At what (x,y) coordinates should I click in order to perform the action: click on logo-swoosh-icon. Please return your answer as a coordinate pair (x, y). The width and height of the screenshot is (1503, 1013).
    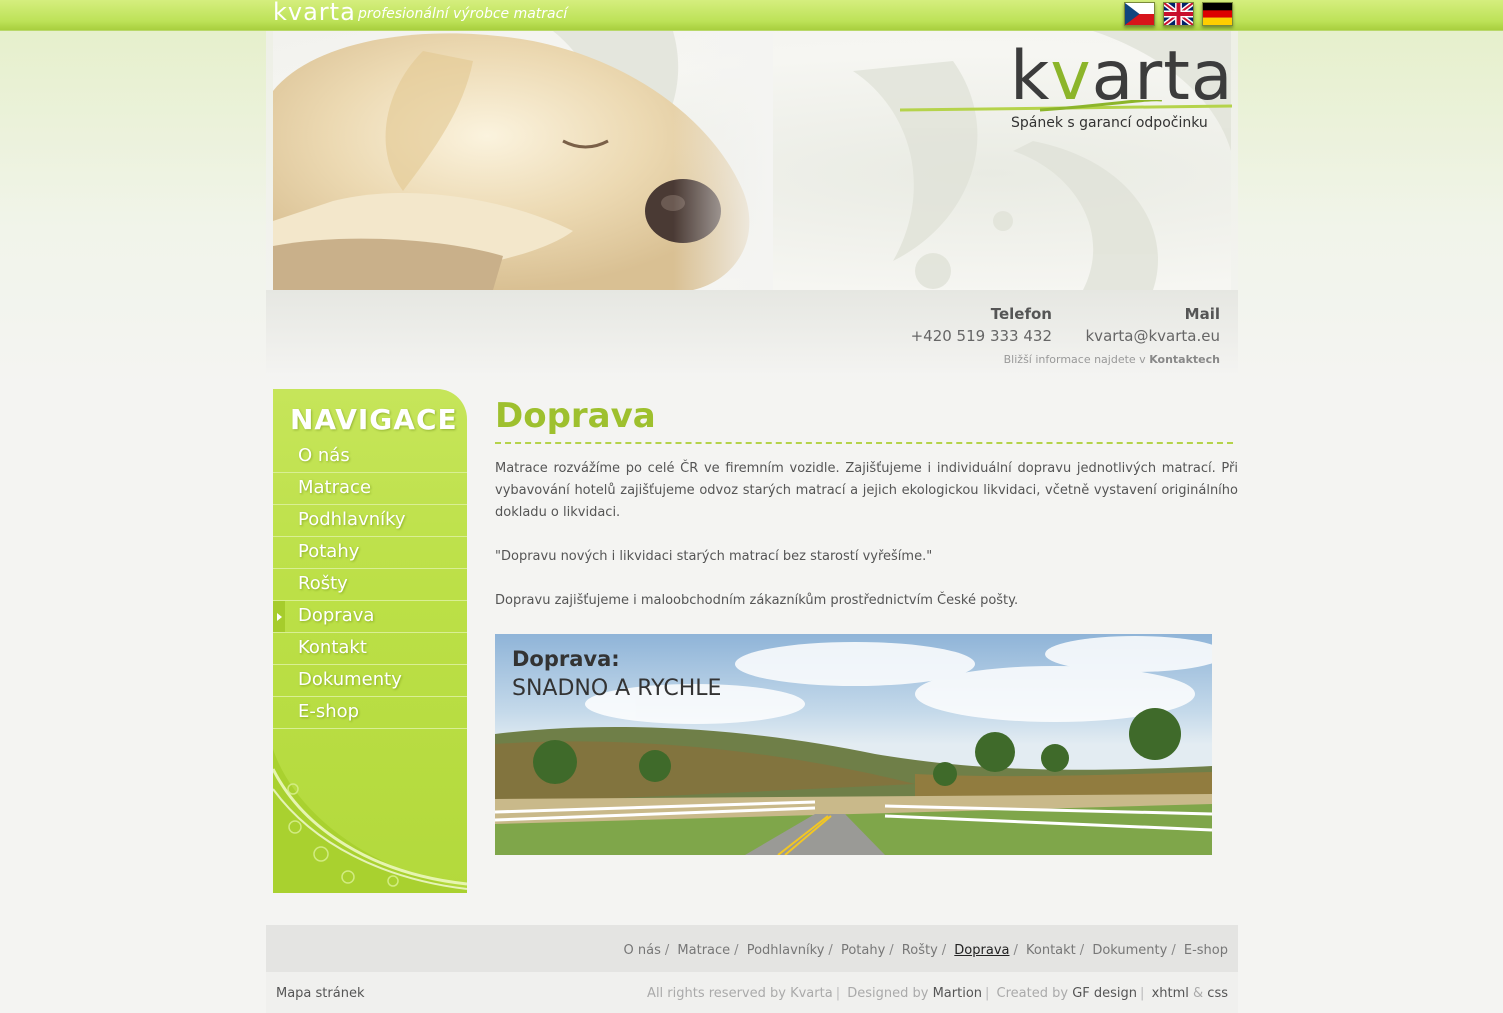
    Looking at the image, I should click on (1066, 106).